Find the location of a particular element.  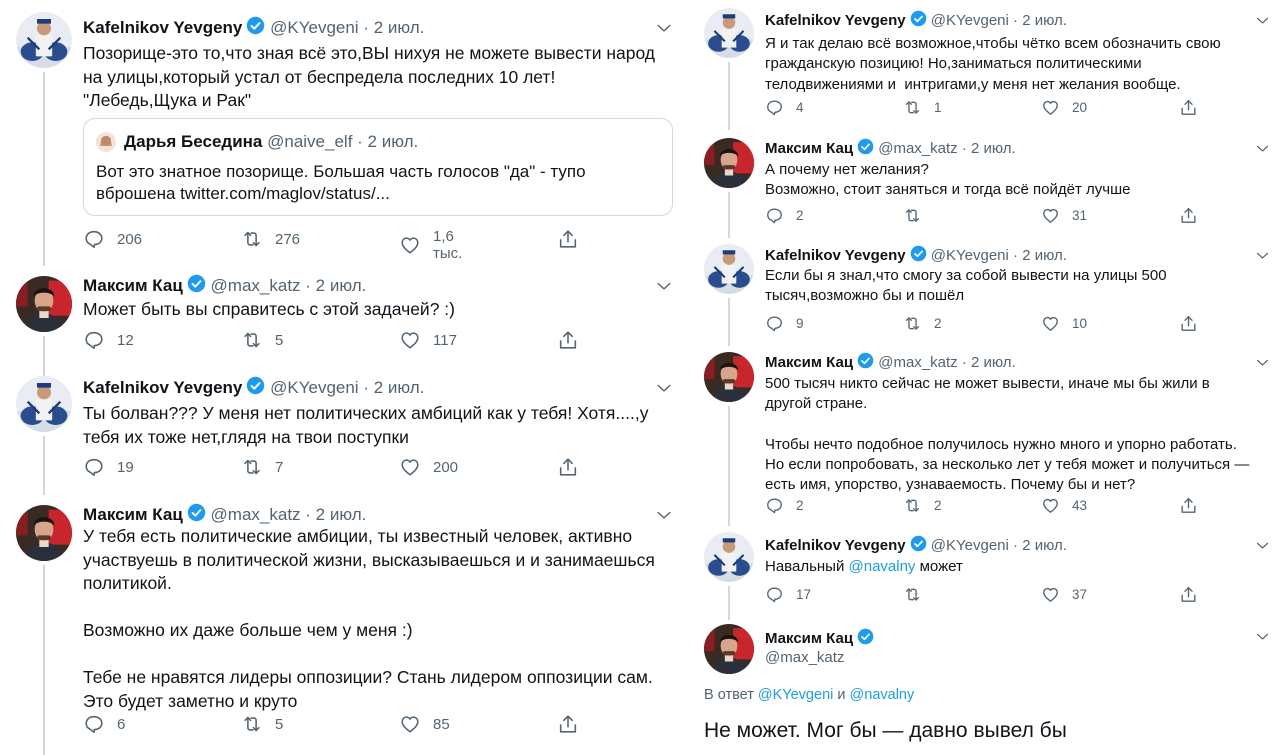

author-name: Максим Кац is located at coordinates (809, 148).